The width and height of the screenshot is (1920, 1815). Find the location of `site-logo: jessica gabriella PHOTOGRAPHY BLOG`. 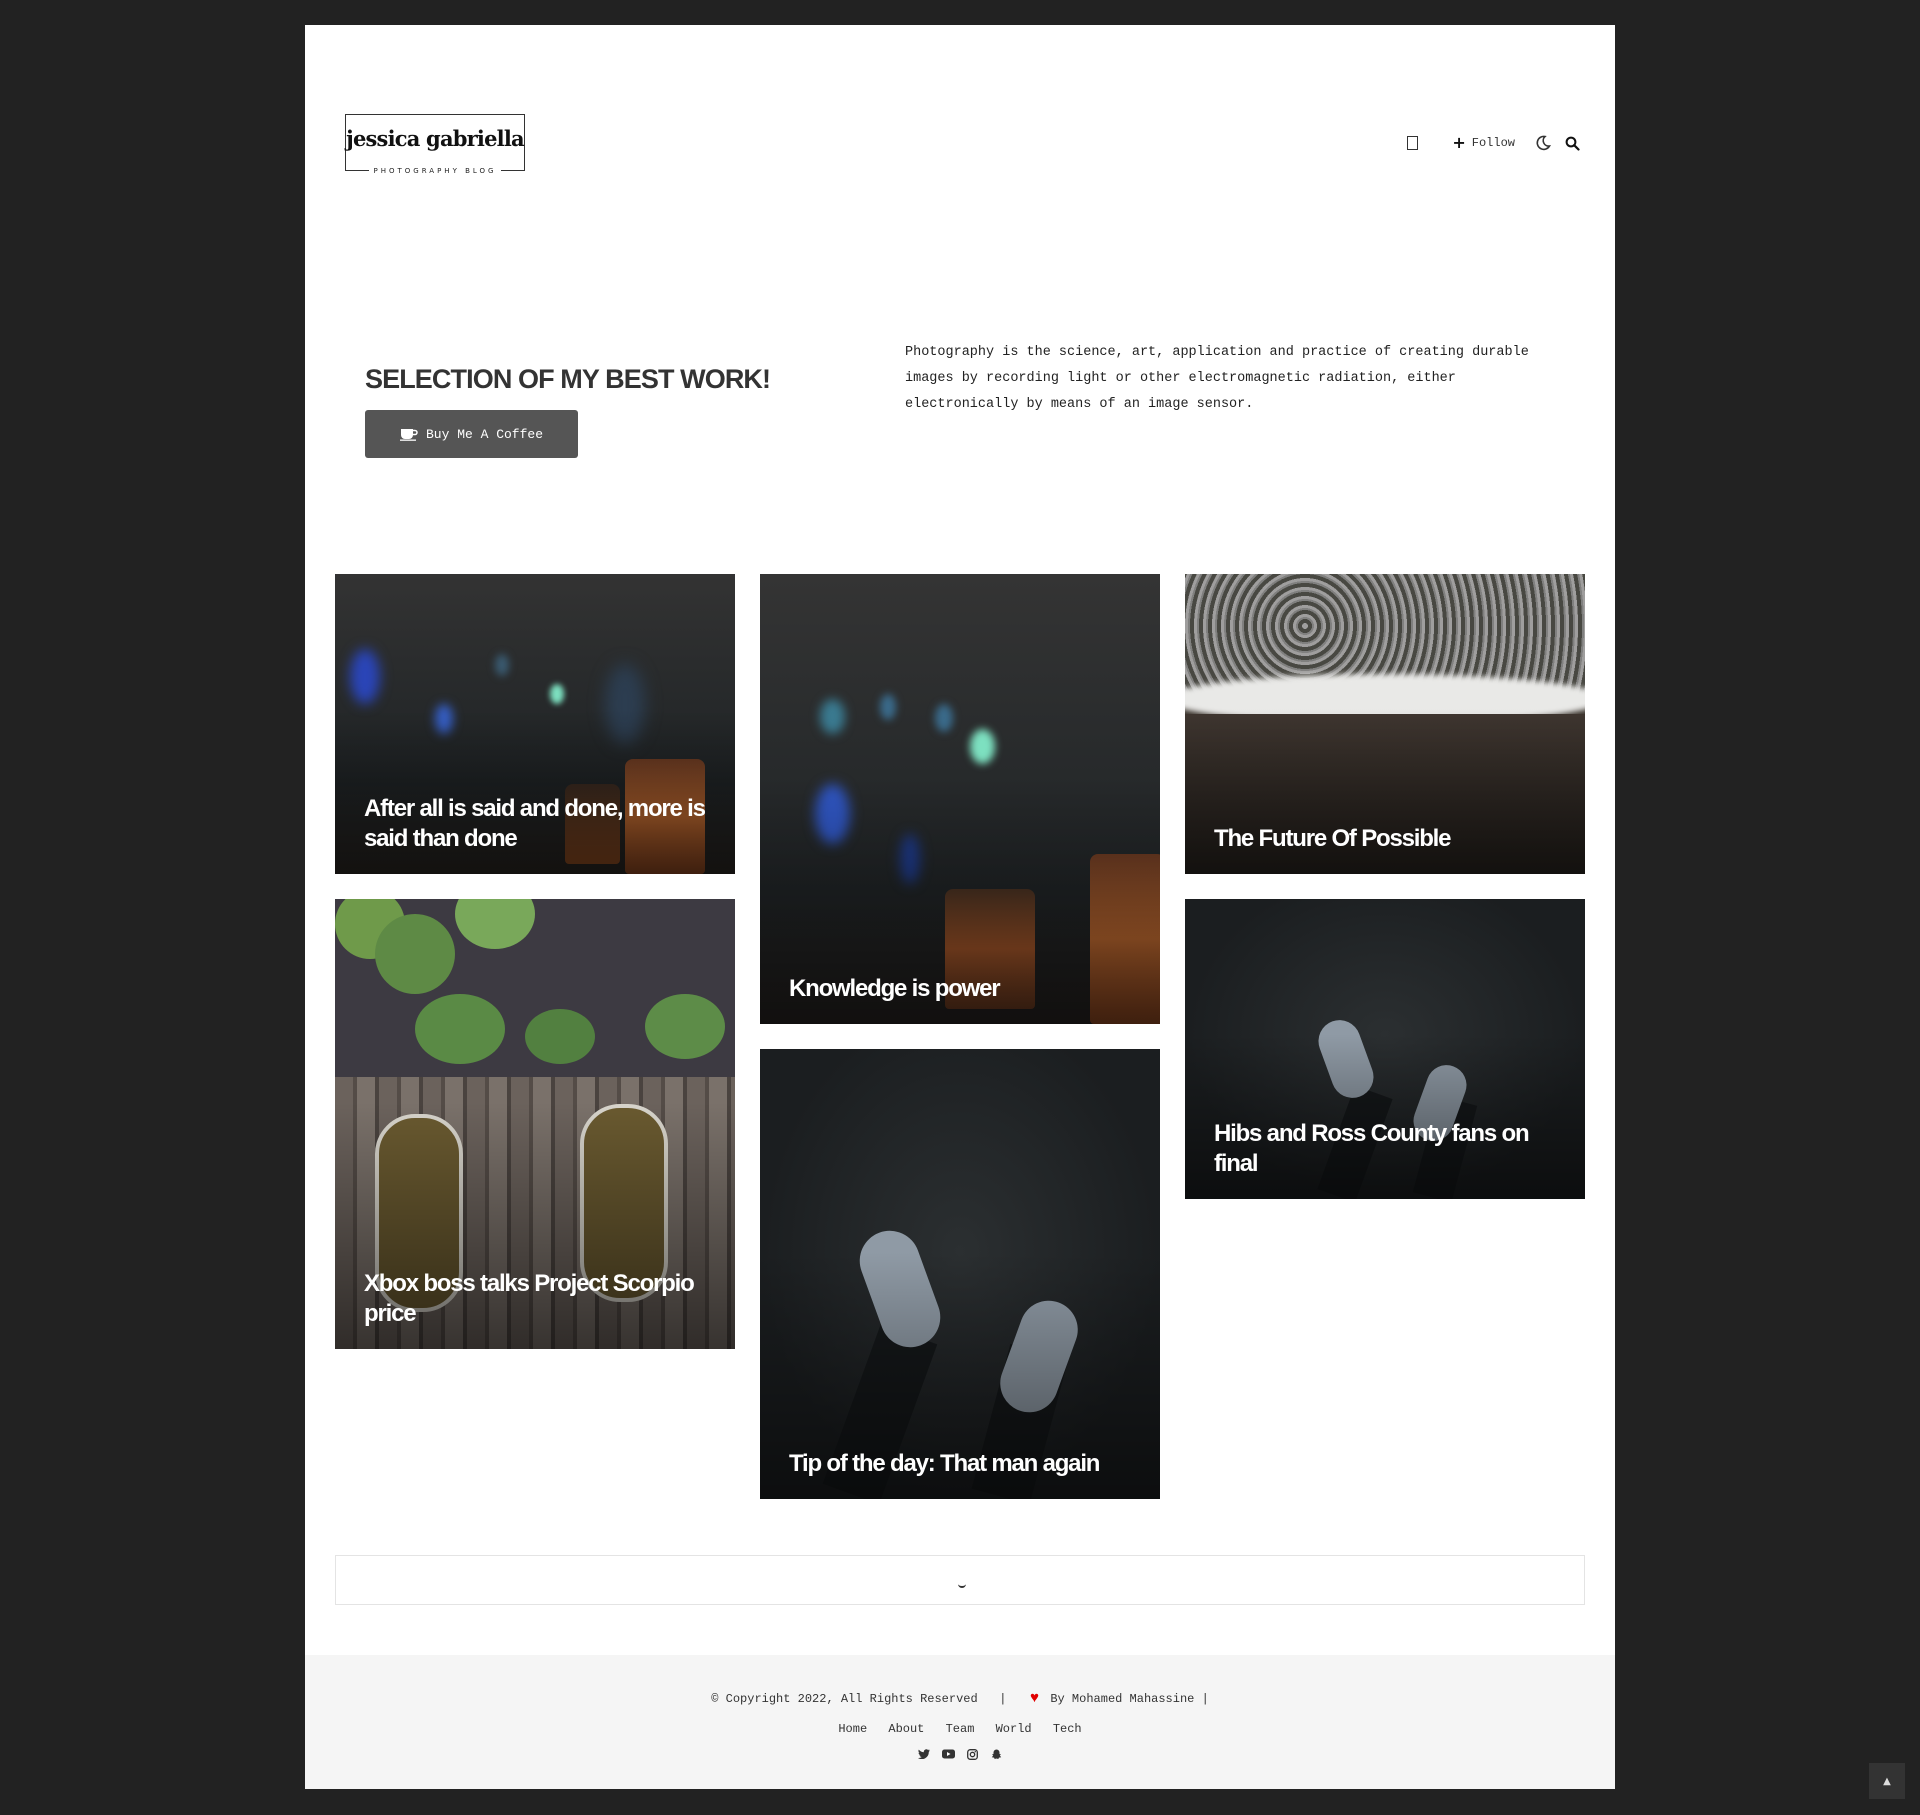

site-logo: jessica gabriella PHOTOGRAPHY BLOG is located at coordinates (435, 144).